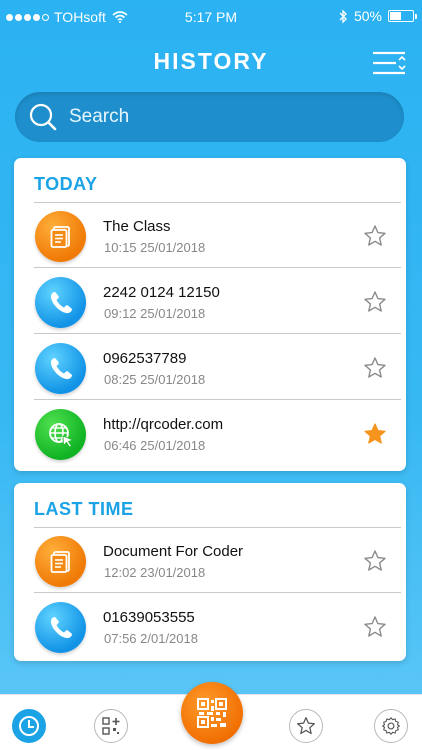  I want to click on history-item: 2242 0124 12150 09:12 25/01/2018, so click(210, 301).